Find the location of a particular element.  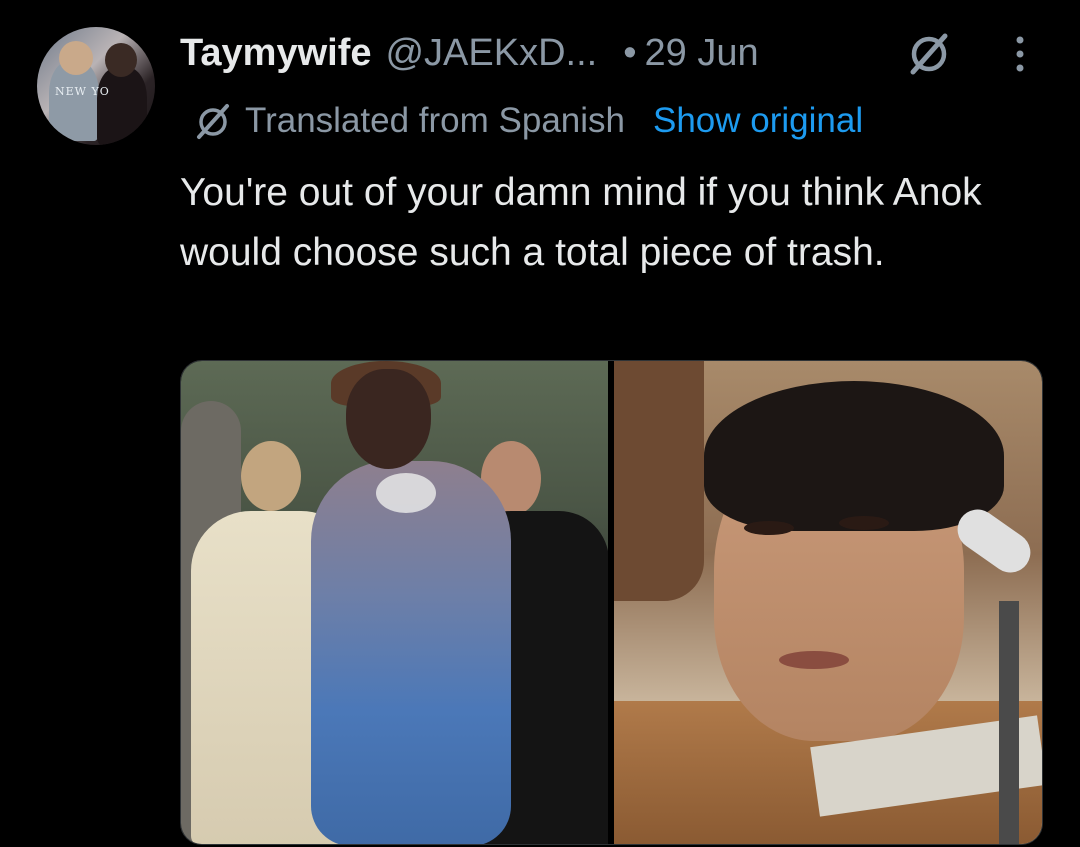

tweet-header: Taymywife @JAEKxD... • 29 Jun is located at coordinates (469, 53).